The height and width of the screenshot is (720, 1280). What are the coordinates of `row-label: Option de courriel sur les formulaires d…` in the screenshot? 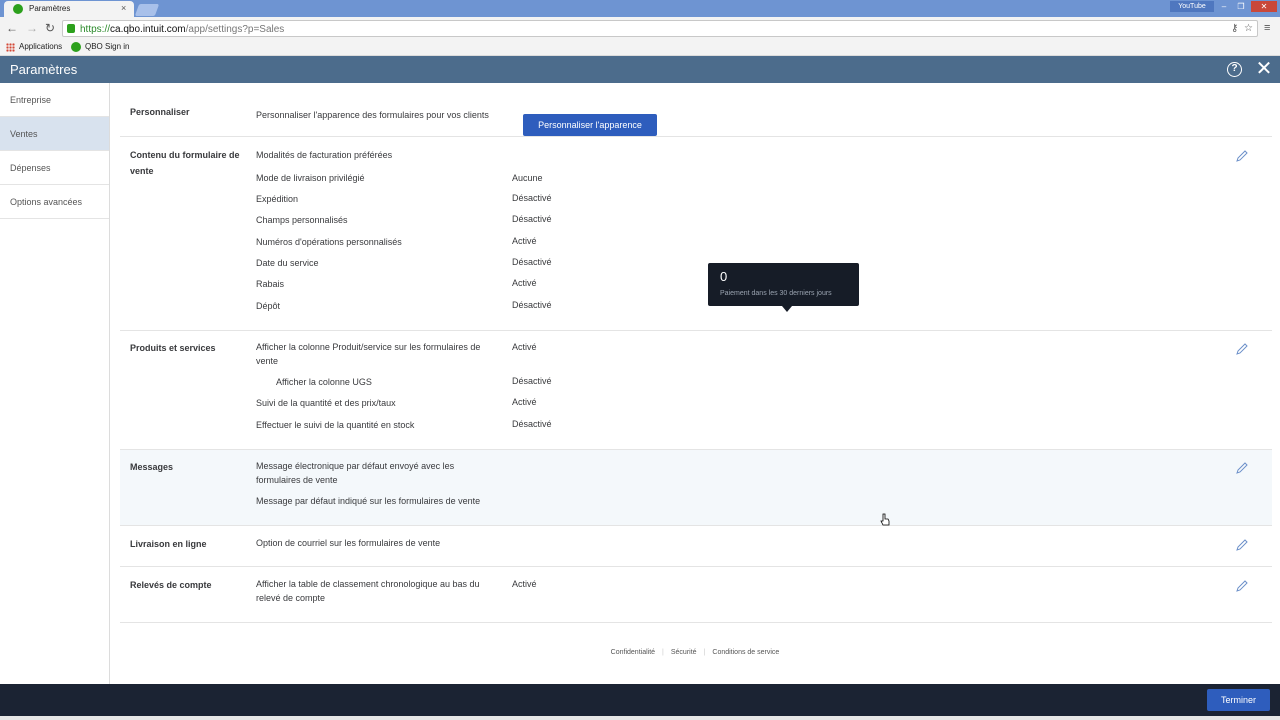 It's located at (348, 543).